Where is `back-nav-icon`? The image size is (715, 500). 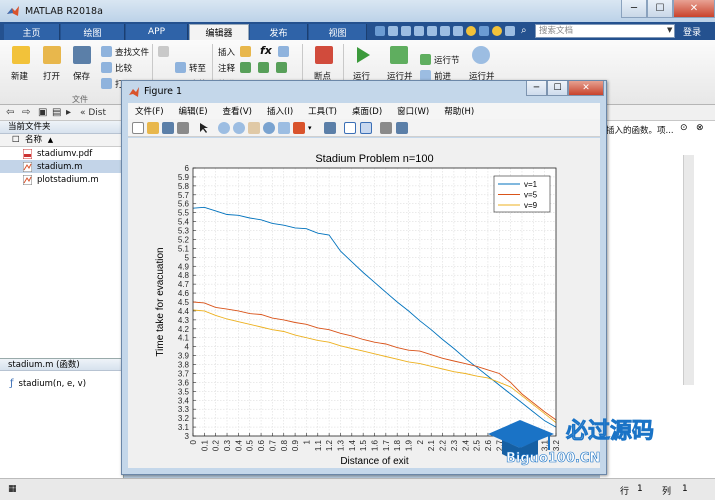 back-nav-icon is located at coordinates (163, 51).